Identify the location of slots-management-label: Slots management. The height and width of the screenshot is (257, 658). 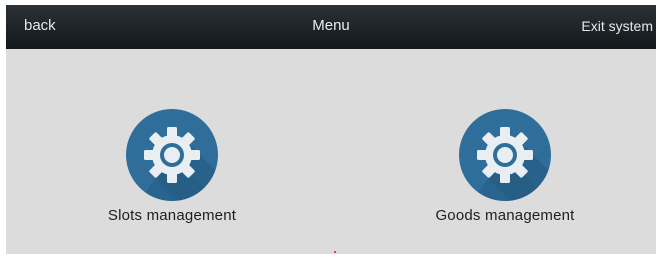
(172, 215).